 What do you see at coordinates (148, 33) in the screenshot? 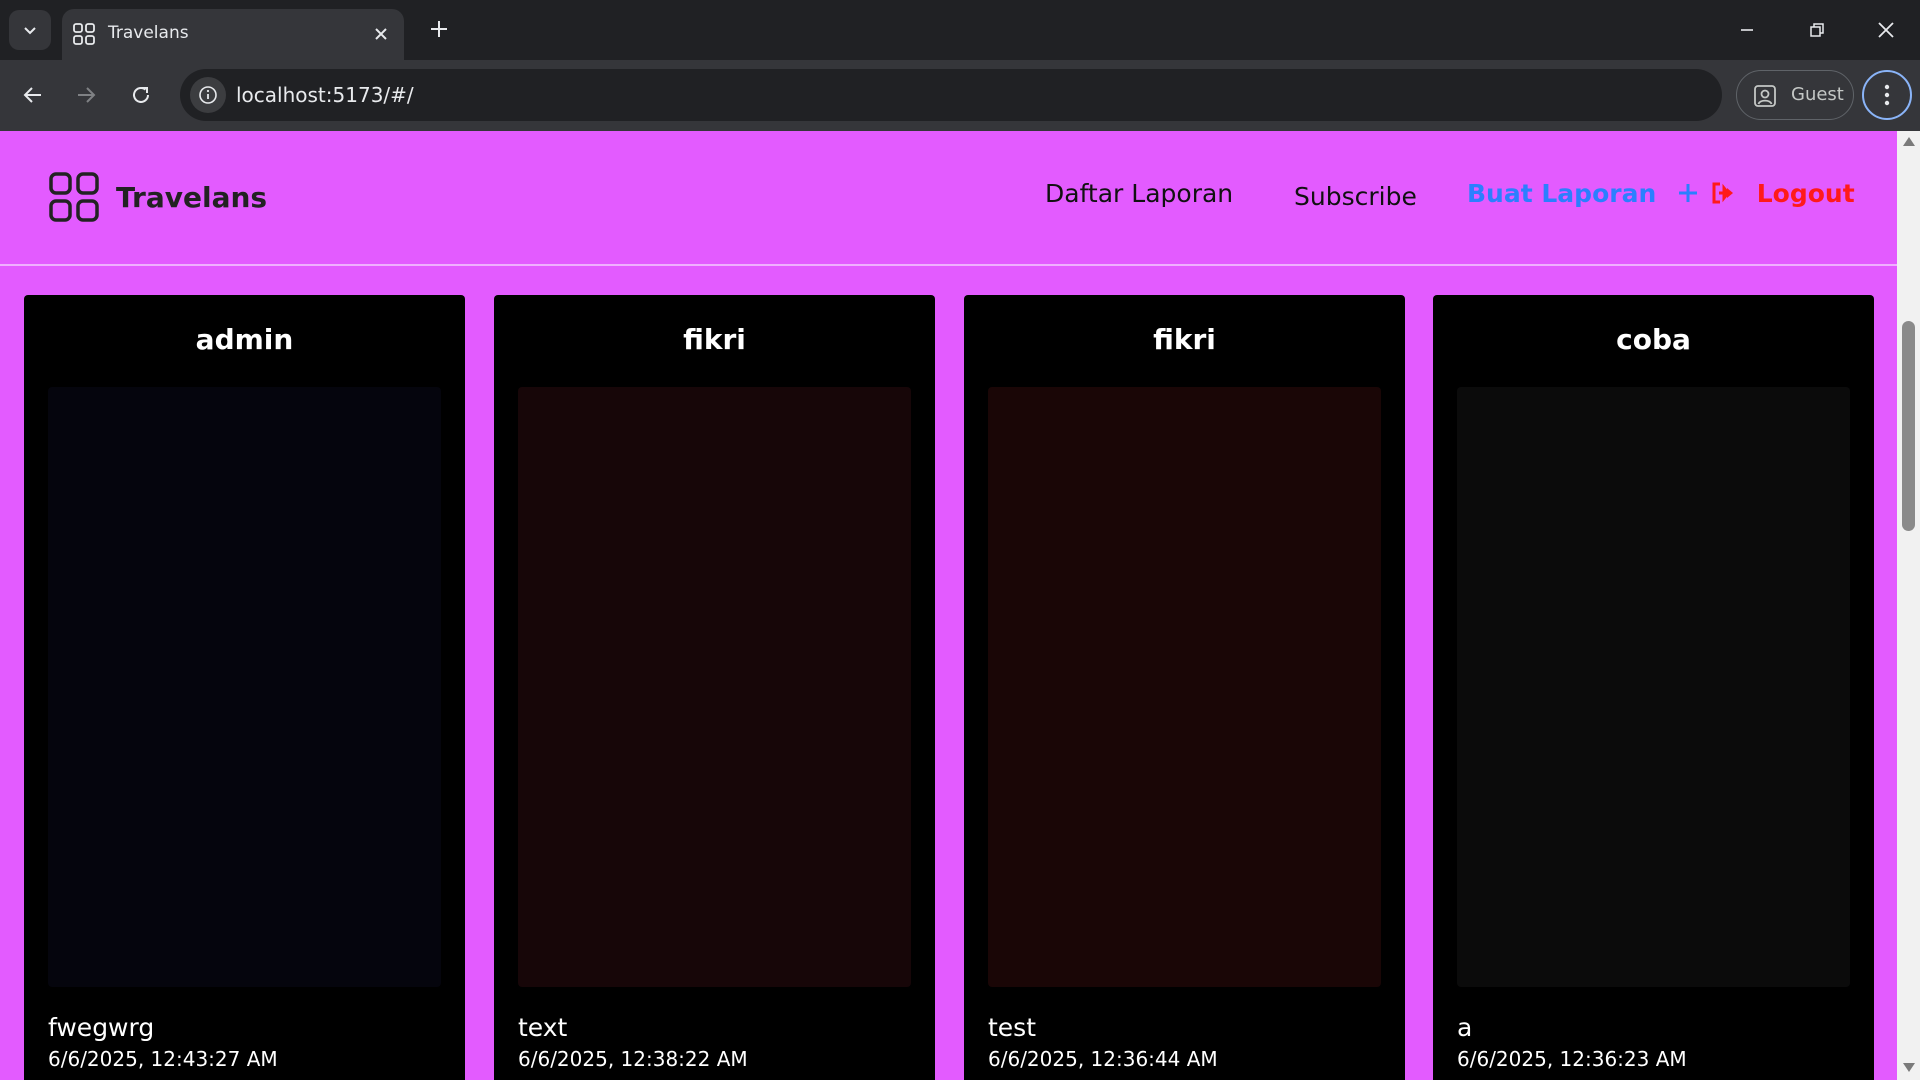
I see `tab-title: Travelans` at bounding box center [148, 33].